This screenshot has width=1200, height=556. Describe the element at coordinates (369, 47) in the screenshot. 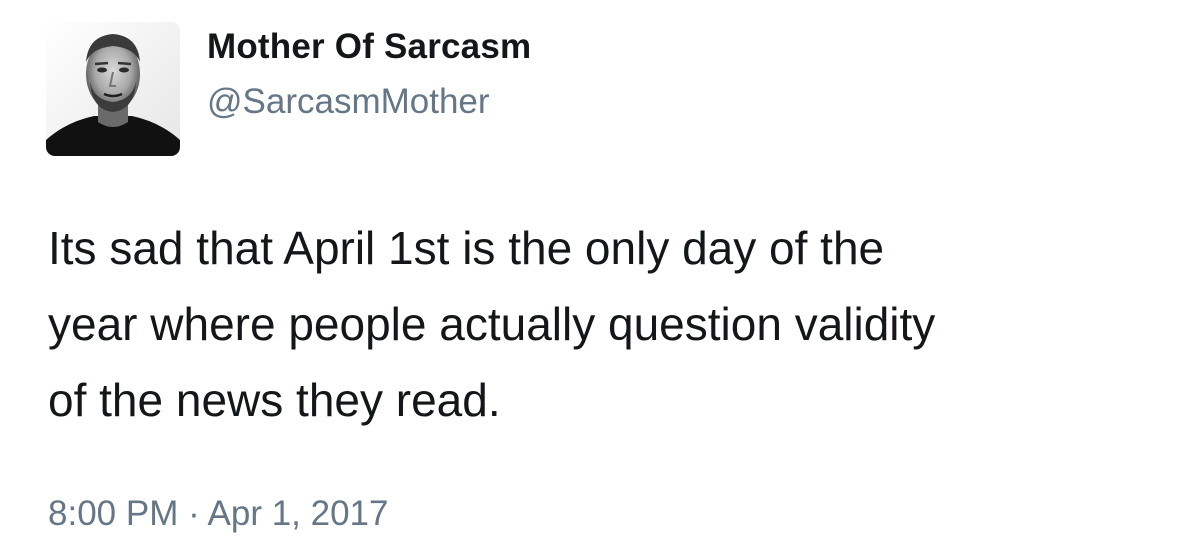

I see `display-name: Mother Of Sarcasm` at that location.